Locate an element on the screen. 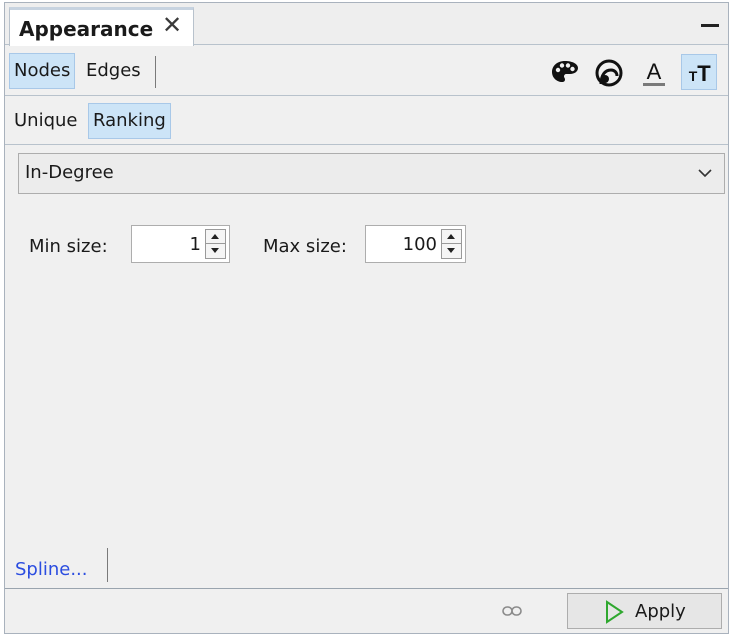  min-size-up-icon is located at coordinates (215, 237).